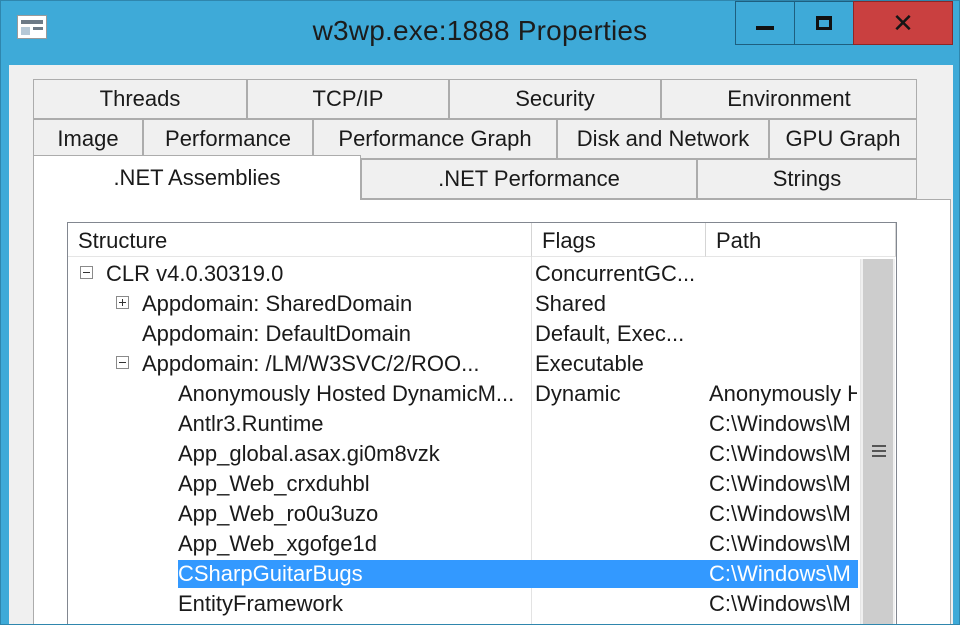 This screenshot has width=968, height=631. What do you see at coordinates (663, 139) in the screenshot?
I see `tab-disk-and-network: Disk and Network` at bounding box center [663, 139].